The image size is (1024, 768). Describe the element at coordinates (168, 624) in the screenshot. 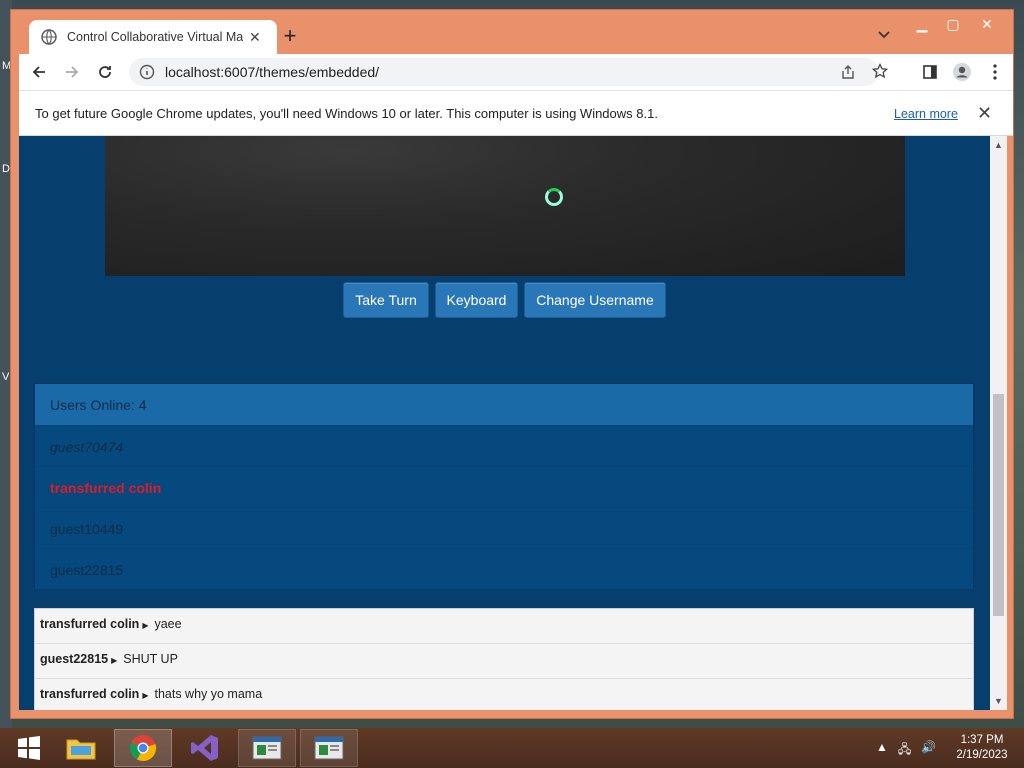

I see `chat-text: yaee` at that location.